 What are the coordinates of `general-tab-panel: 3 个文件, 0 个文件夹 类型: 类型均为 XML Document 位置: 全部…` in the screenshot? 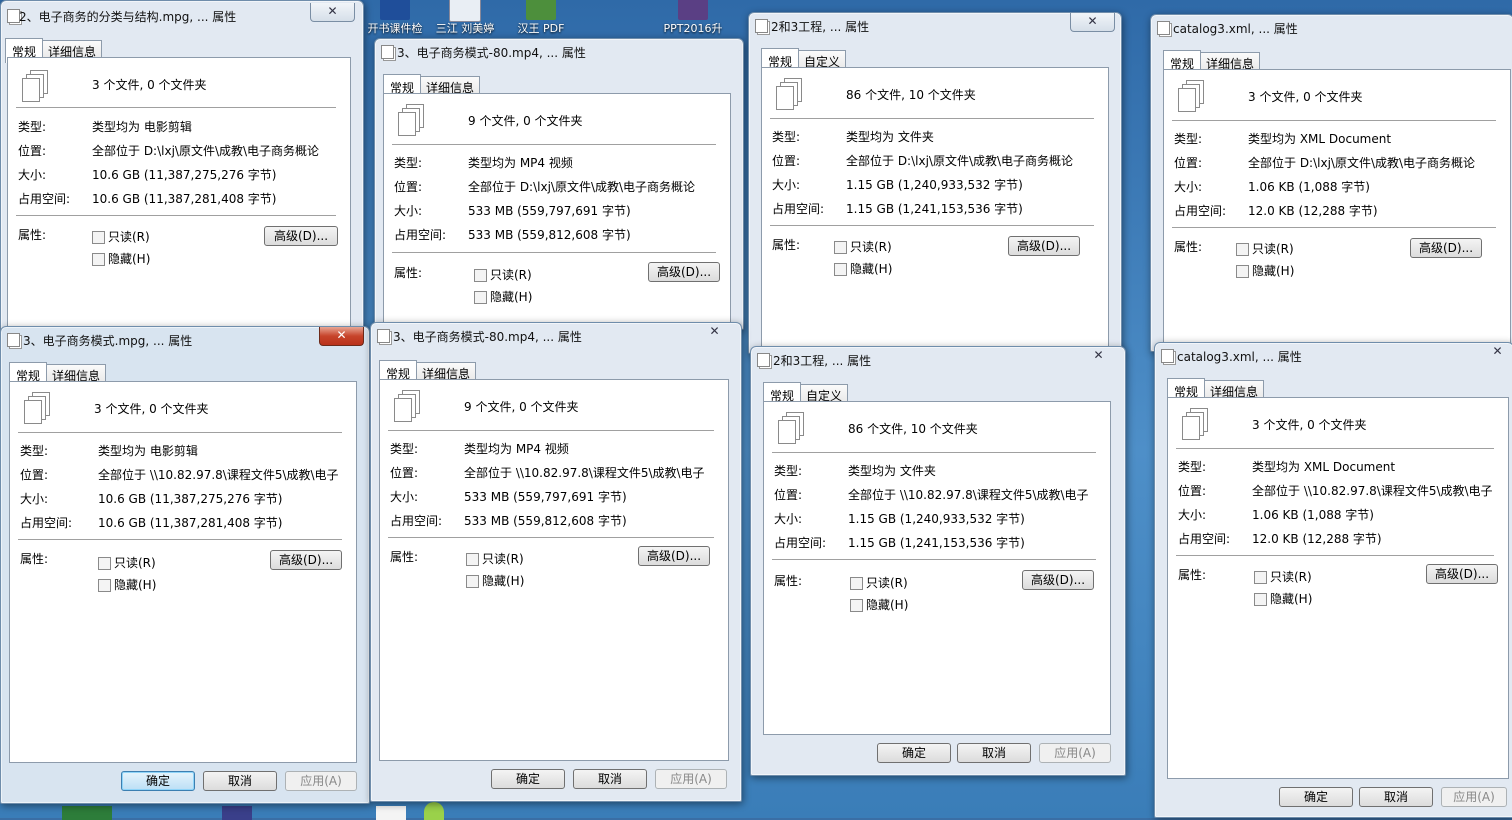 It's located at (1337, 210).